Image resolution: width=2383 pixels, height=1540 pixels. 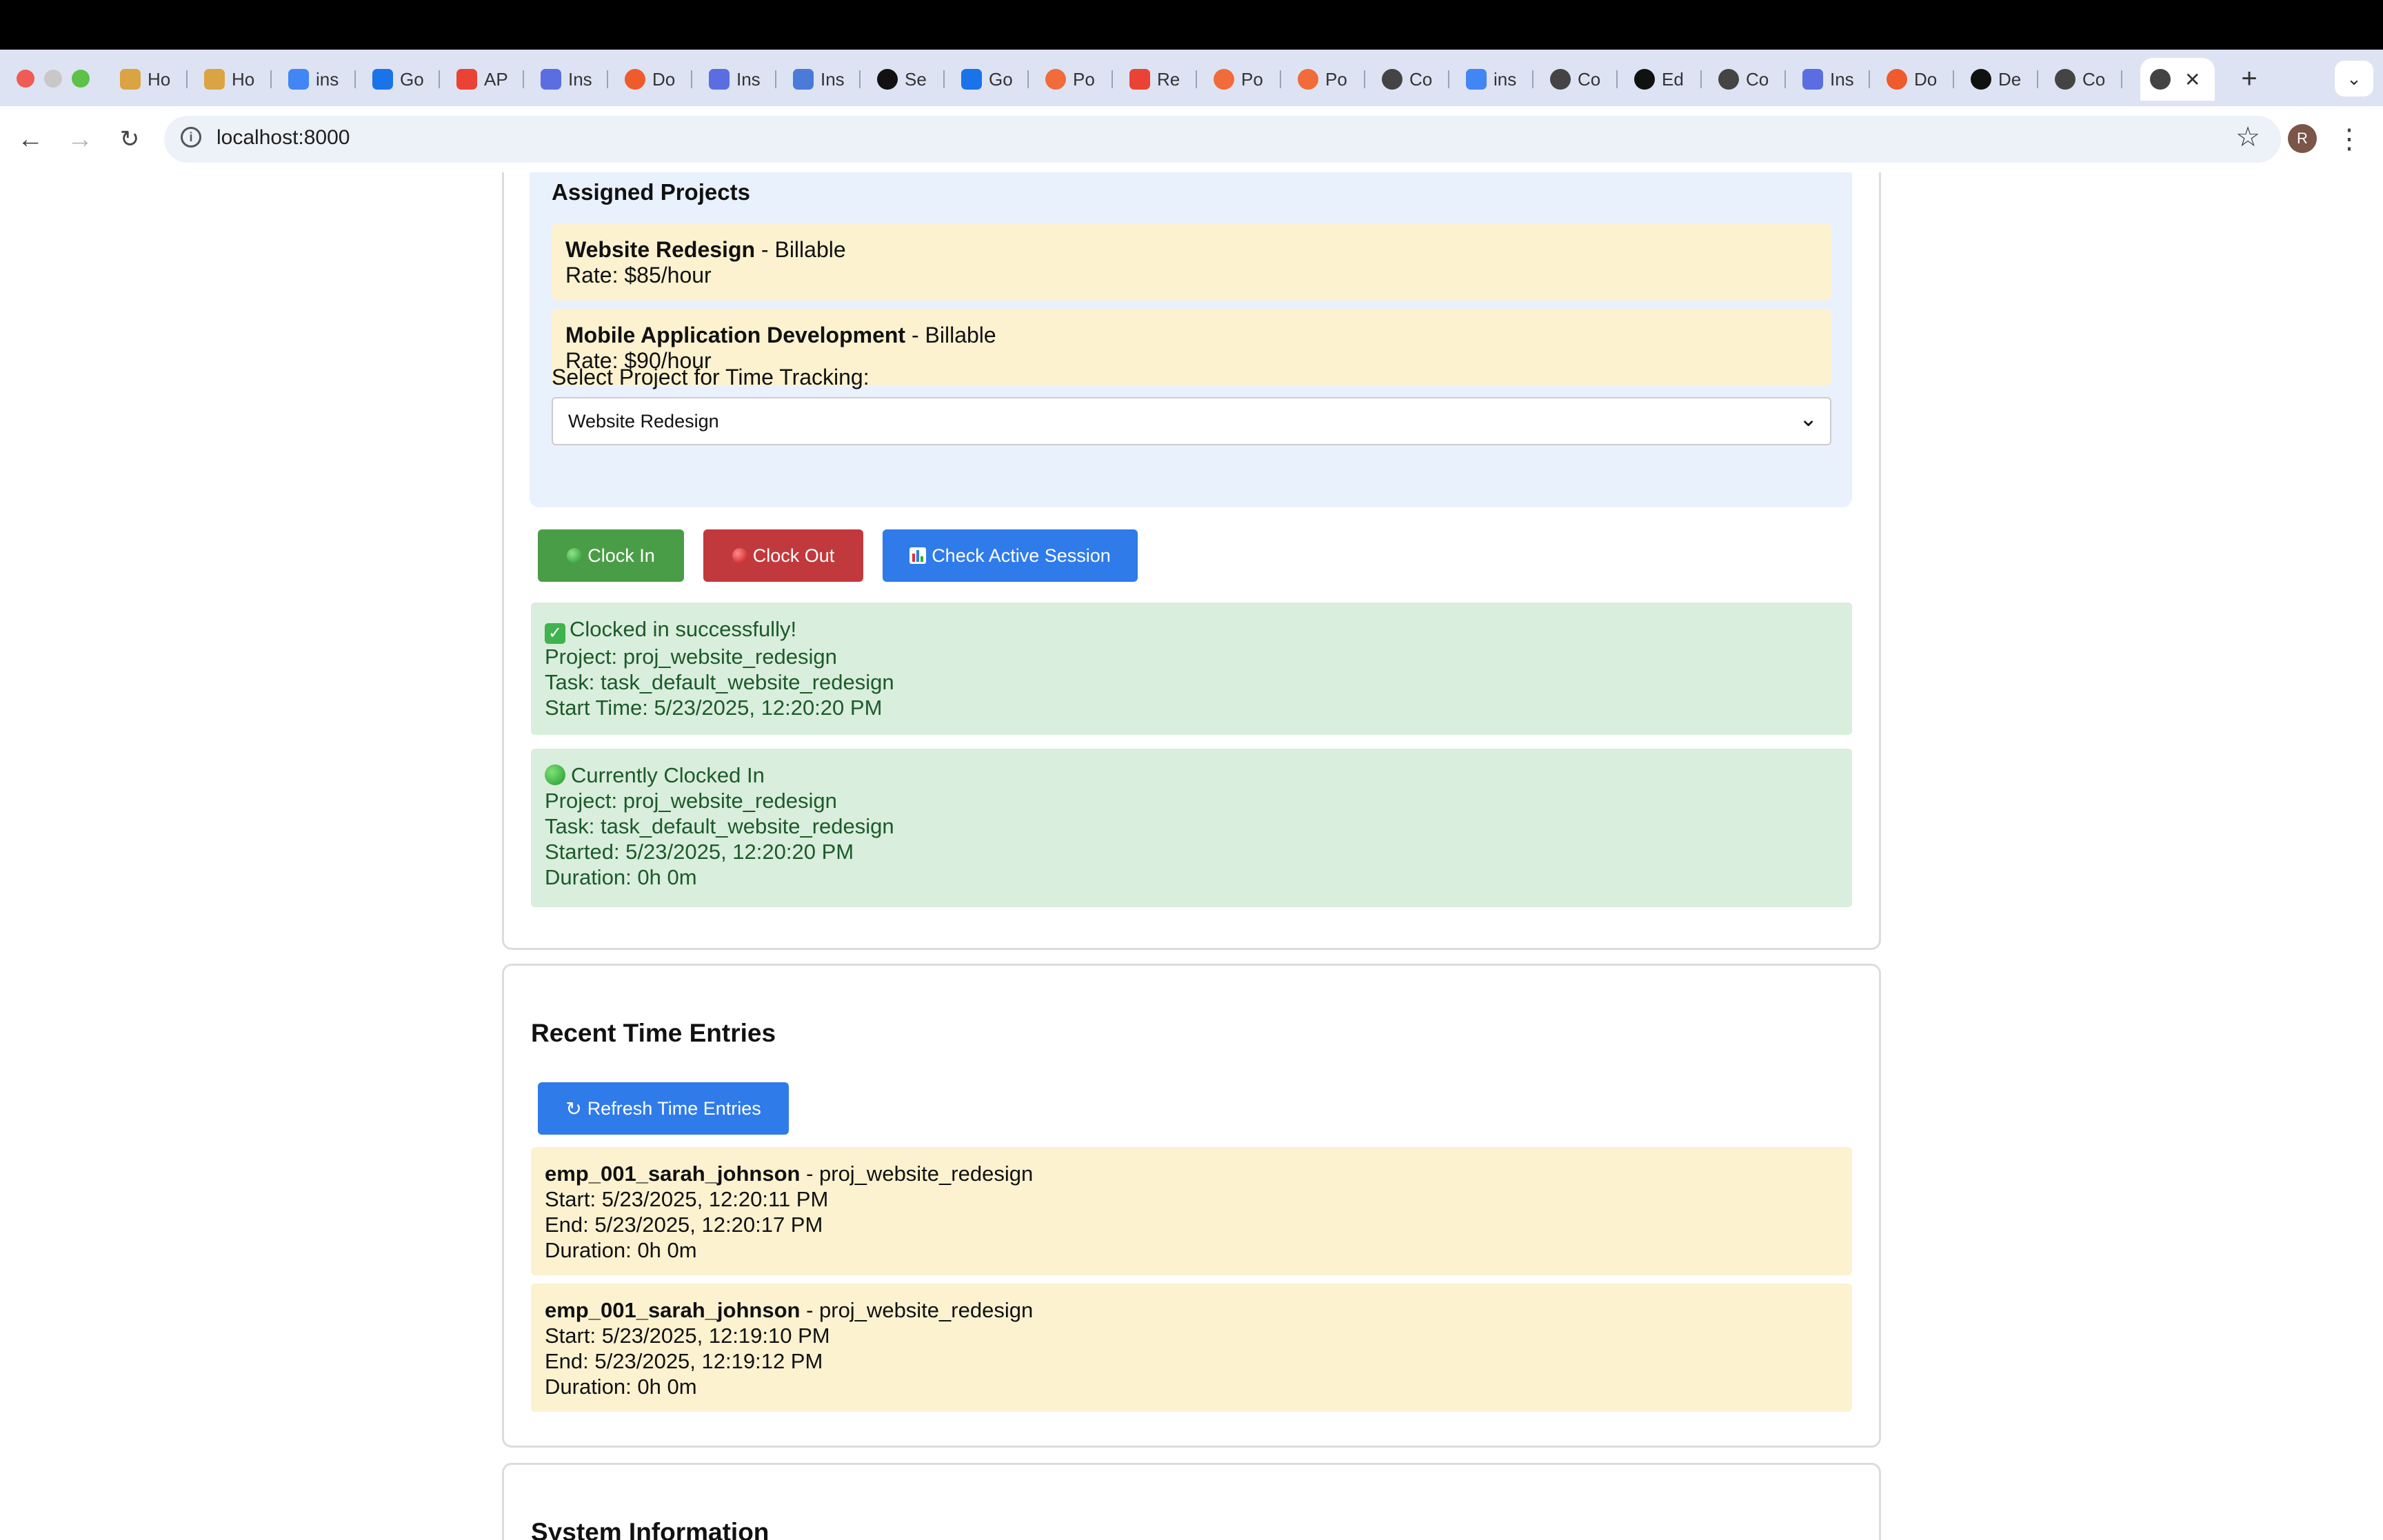 I want to click on session-duration: Duration: 0h 0m, so click(x=621, y=877).